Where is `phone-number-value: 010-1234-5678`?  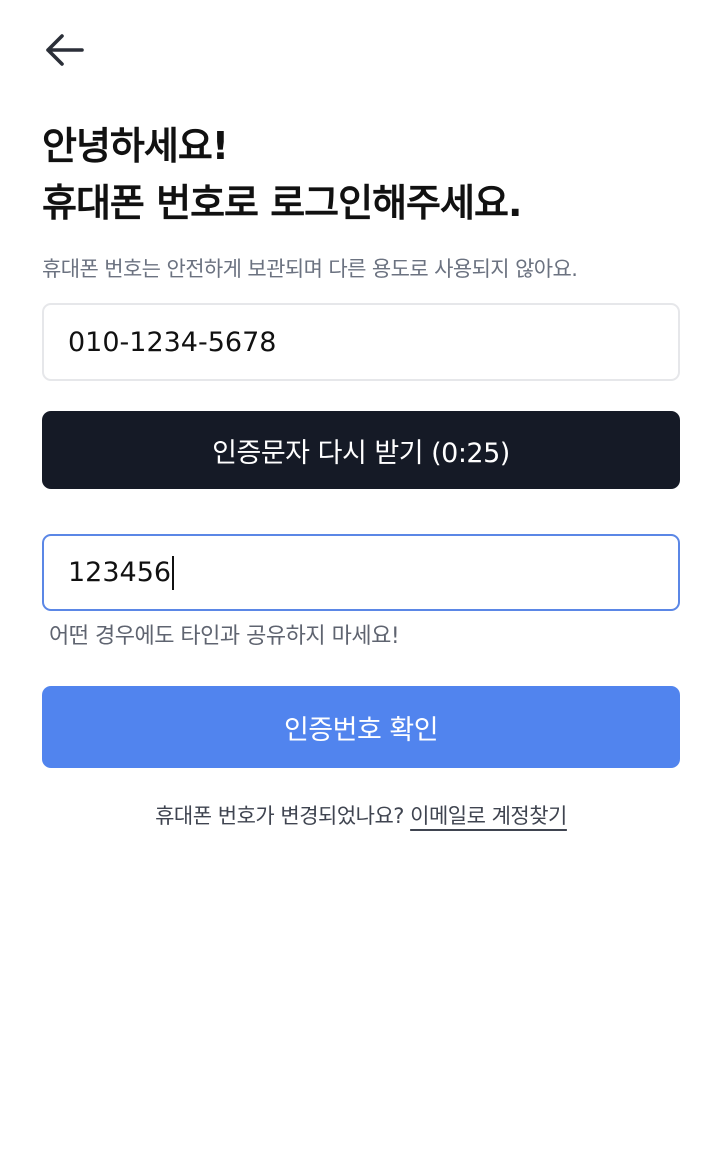 phone-number-value: 010-1234-5678 is located at coordinates (172, 342).